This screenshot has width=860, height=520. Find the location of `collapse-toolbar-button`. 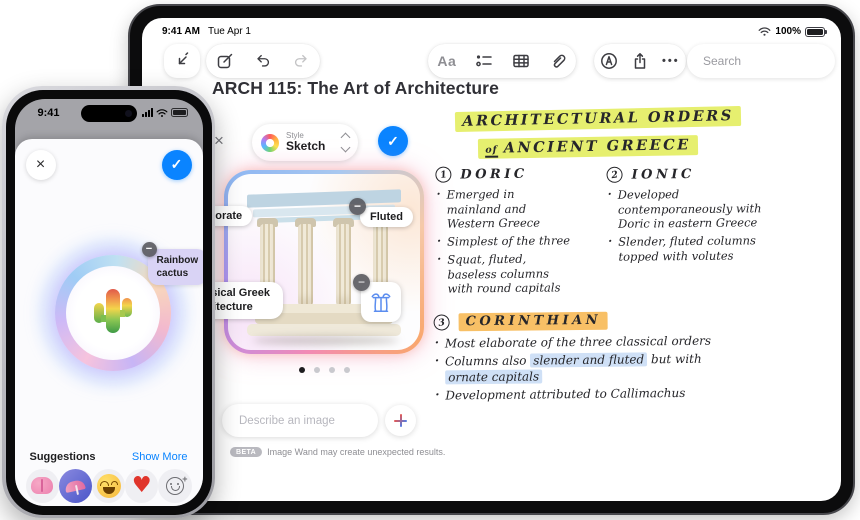

collapse-toolbar-button is located at coordinates (182, 61).